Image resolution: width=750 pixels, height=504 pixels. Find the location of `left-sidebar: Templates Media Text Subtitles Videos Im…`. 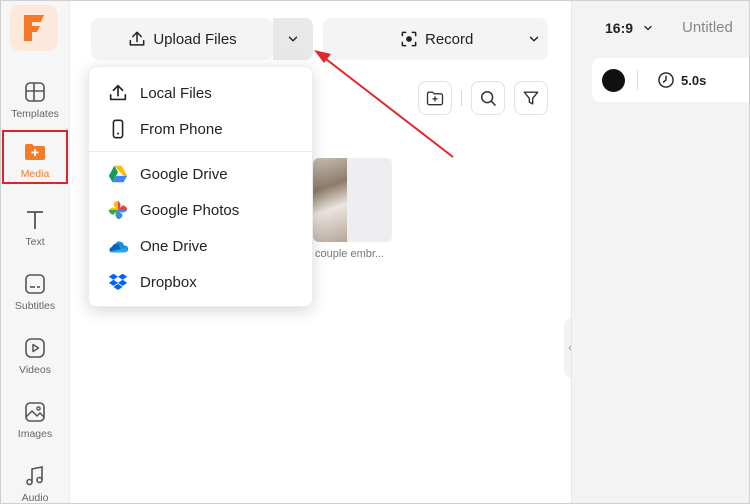

left-sidebar: Templates Media Text Subtitles Videos Im… is located at coordinates (35, 252).